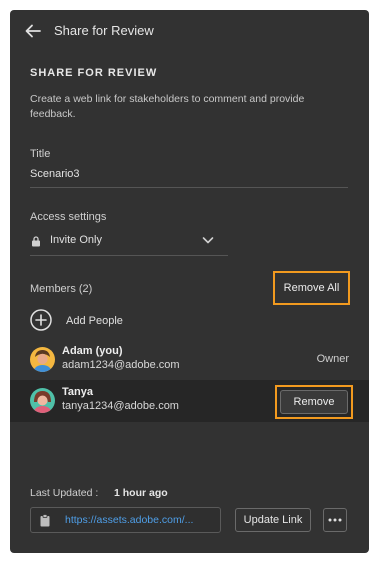 The width and height of the screenshot is (378, 565). Describe the element at coordinates (68, 217) in the screenshot. I see `access-settings-label: Access settings` at that location.